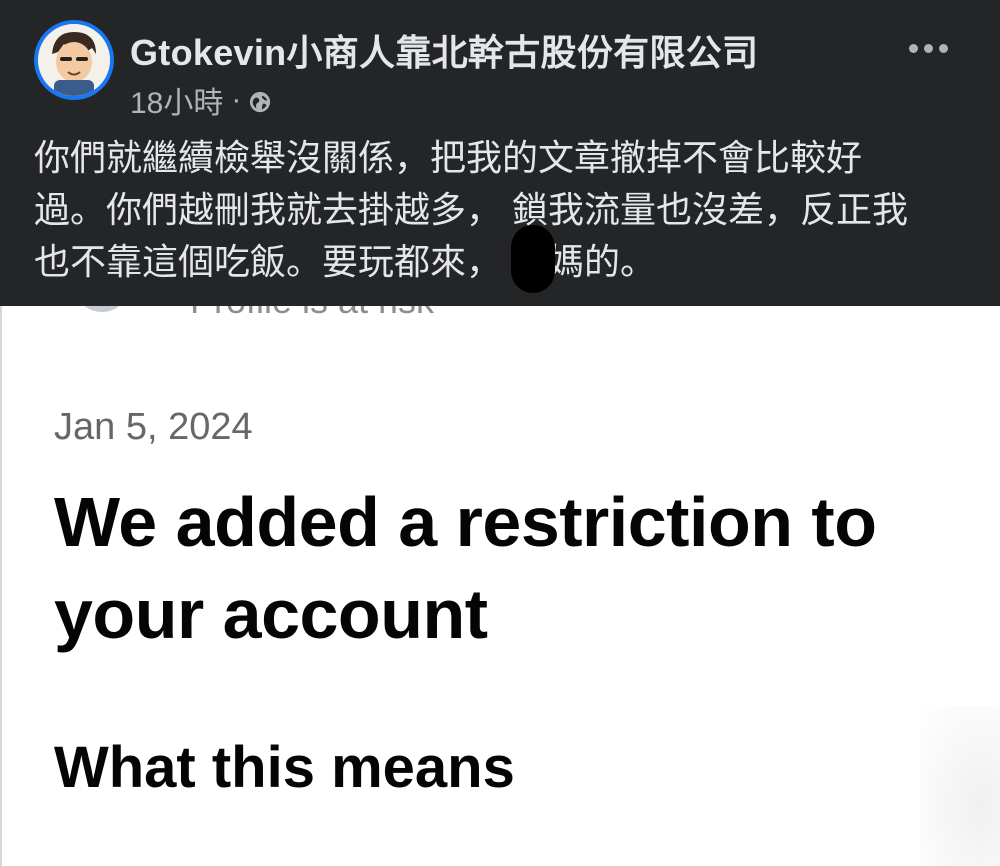 This screenshot has width=1000, height=866. I want to click on post-text-line: 過。你們越刪我就去掛越多， 鎖我流量也沒差，反正我, so click(471, 209).